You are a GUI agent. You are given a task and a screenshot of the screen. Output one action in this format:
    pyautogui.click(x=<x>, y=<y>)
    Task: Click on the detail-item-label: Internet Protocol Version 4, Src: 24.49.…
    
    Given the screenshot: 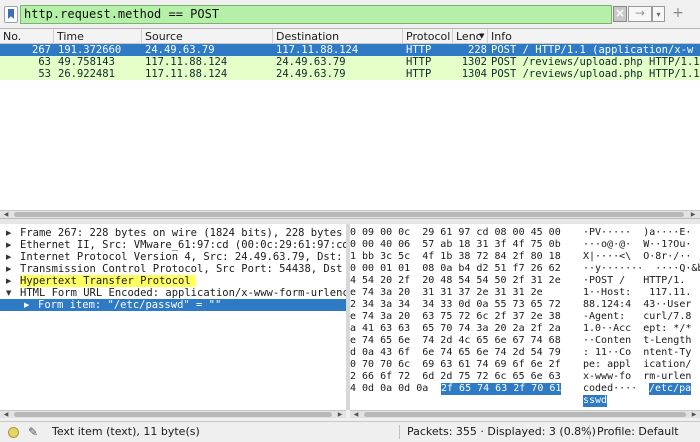 What is the action you would take?
    pyautogui.click(x=183, y=257)
    